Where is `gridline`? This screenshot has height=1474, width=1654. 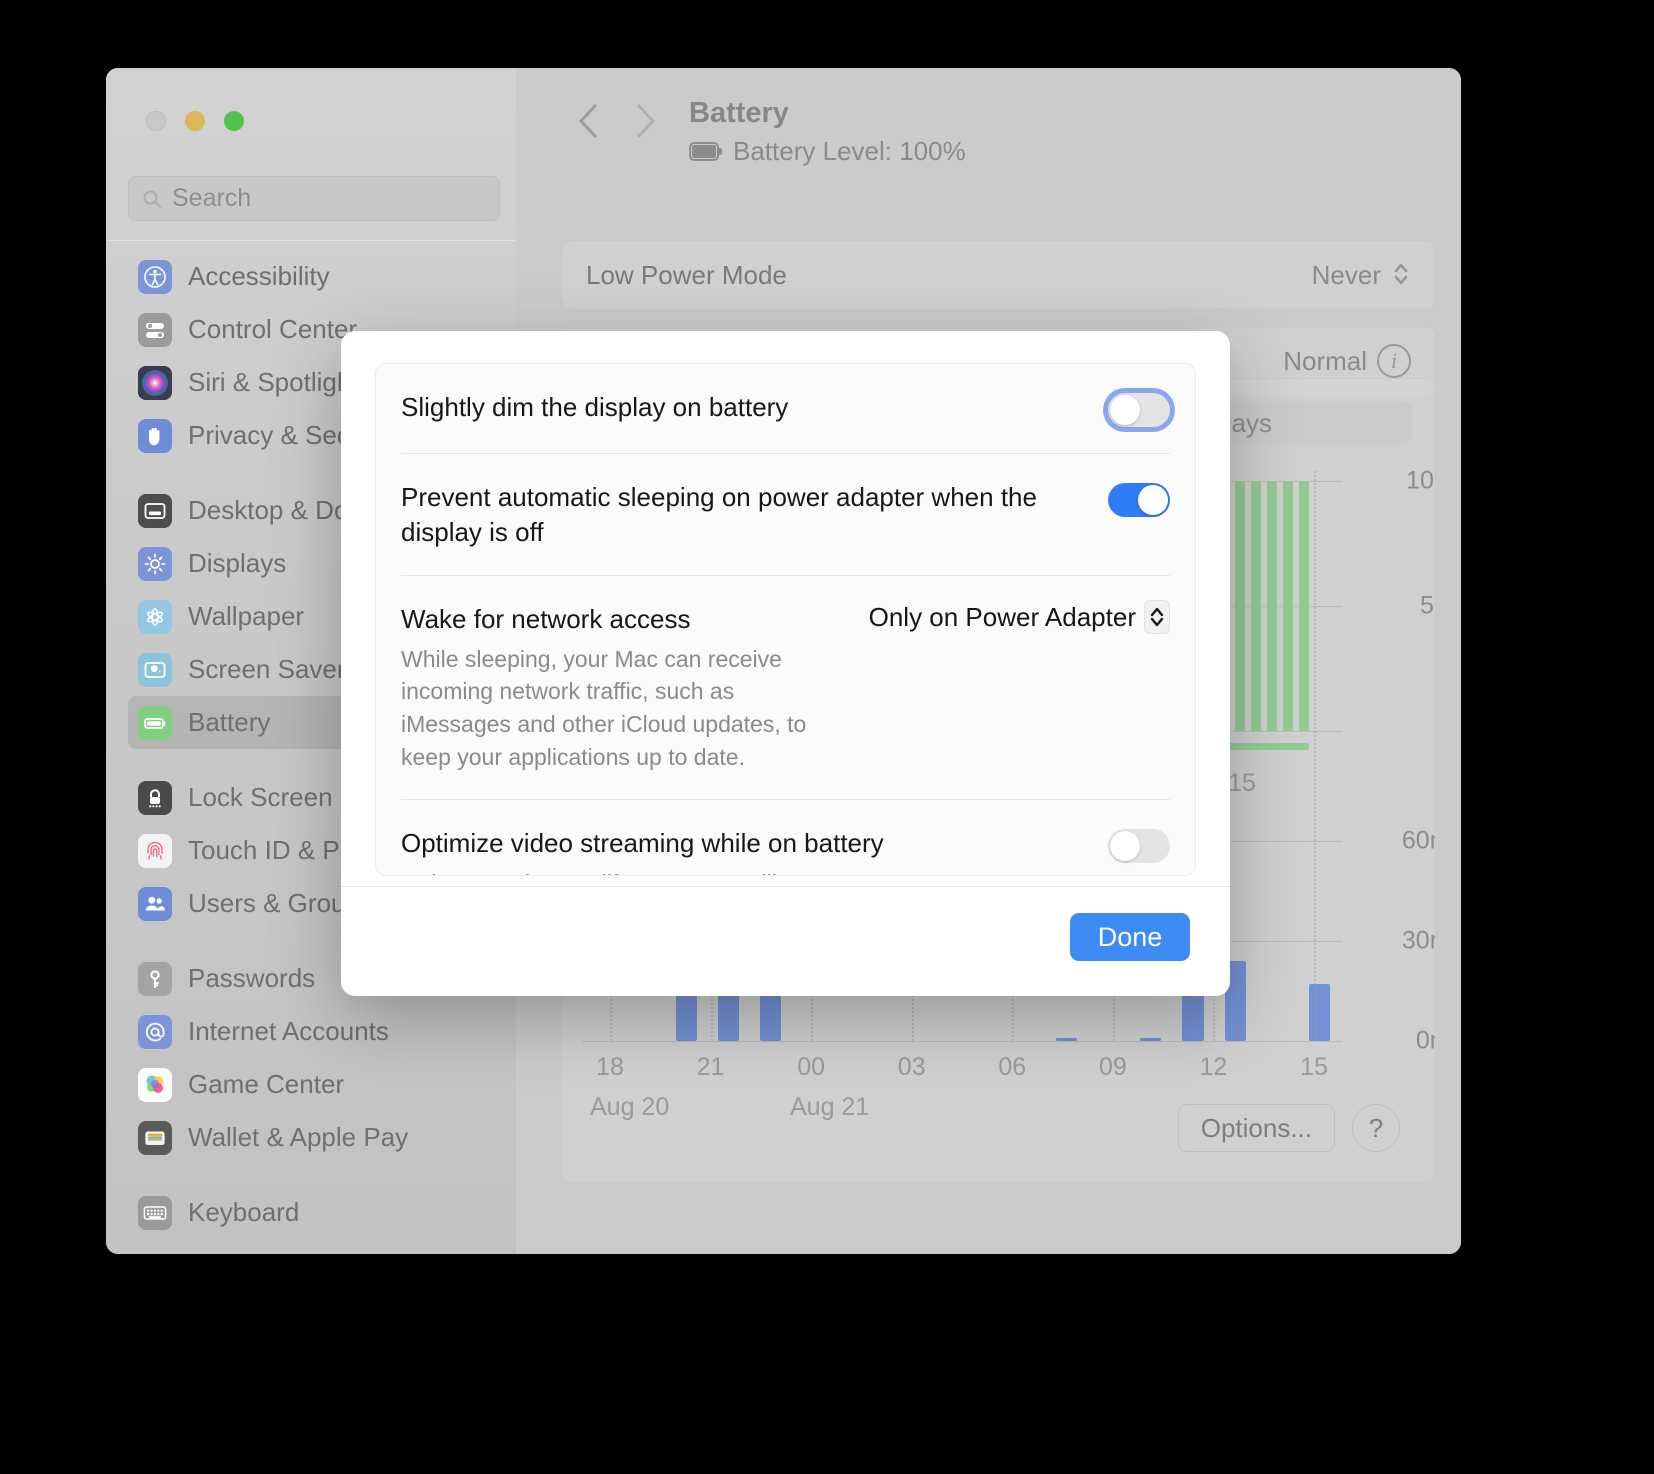 gridline is located at coordinates (962, 1041).